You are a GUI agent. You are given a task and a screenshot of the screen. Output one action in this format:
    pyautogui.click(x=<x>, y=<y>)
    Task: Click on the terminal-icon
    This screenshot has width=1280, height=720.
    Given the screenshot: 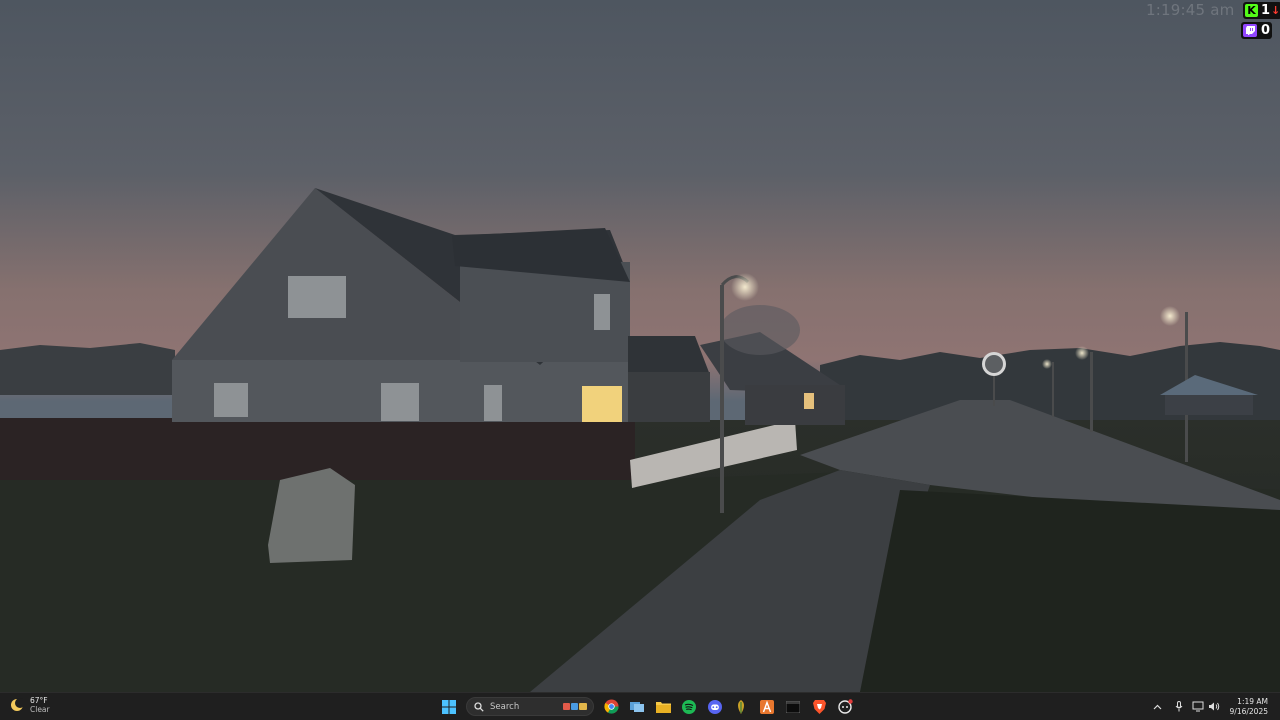 What is the action you would take?
    pyautogui.click(x=793, y=706)
    